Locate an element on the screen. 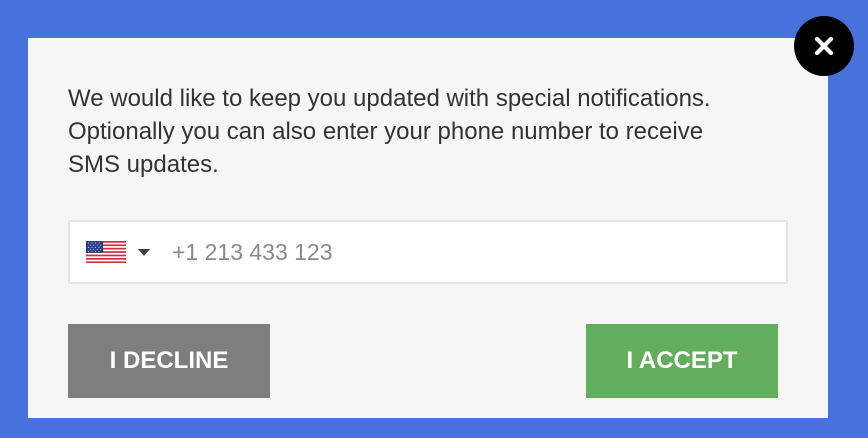  country-select is located at coordinates (110, 252).